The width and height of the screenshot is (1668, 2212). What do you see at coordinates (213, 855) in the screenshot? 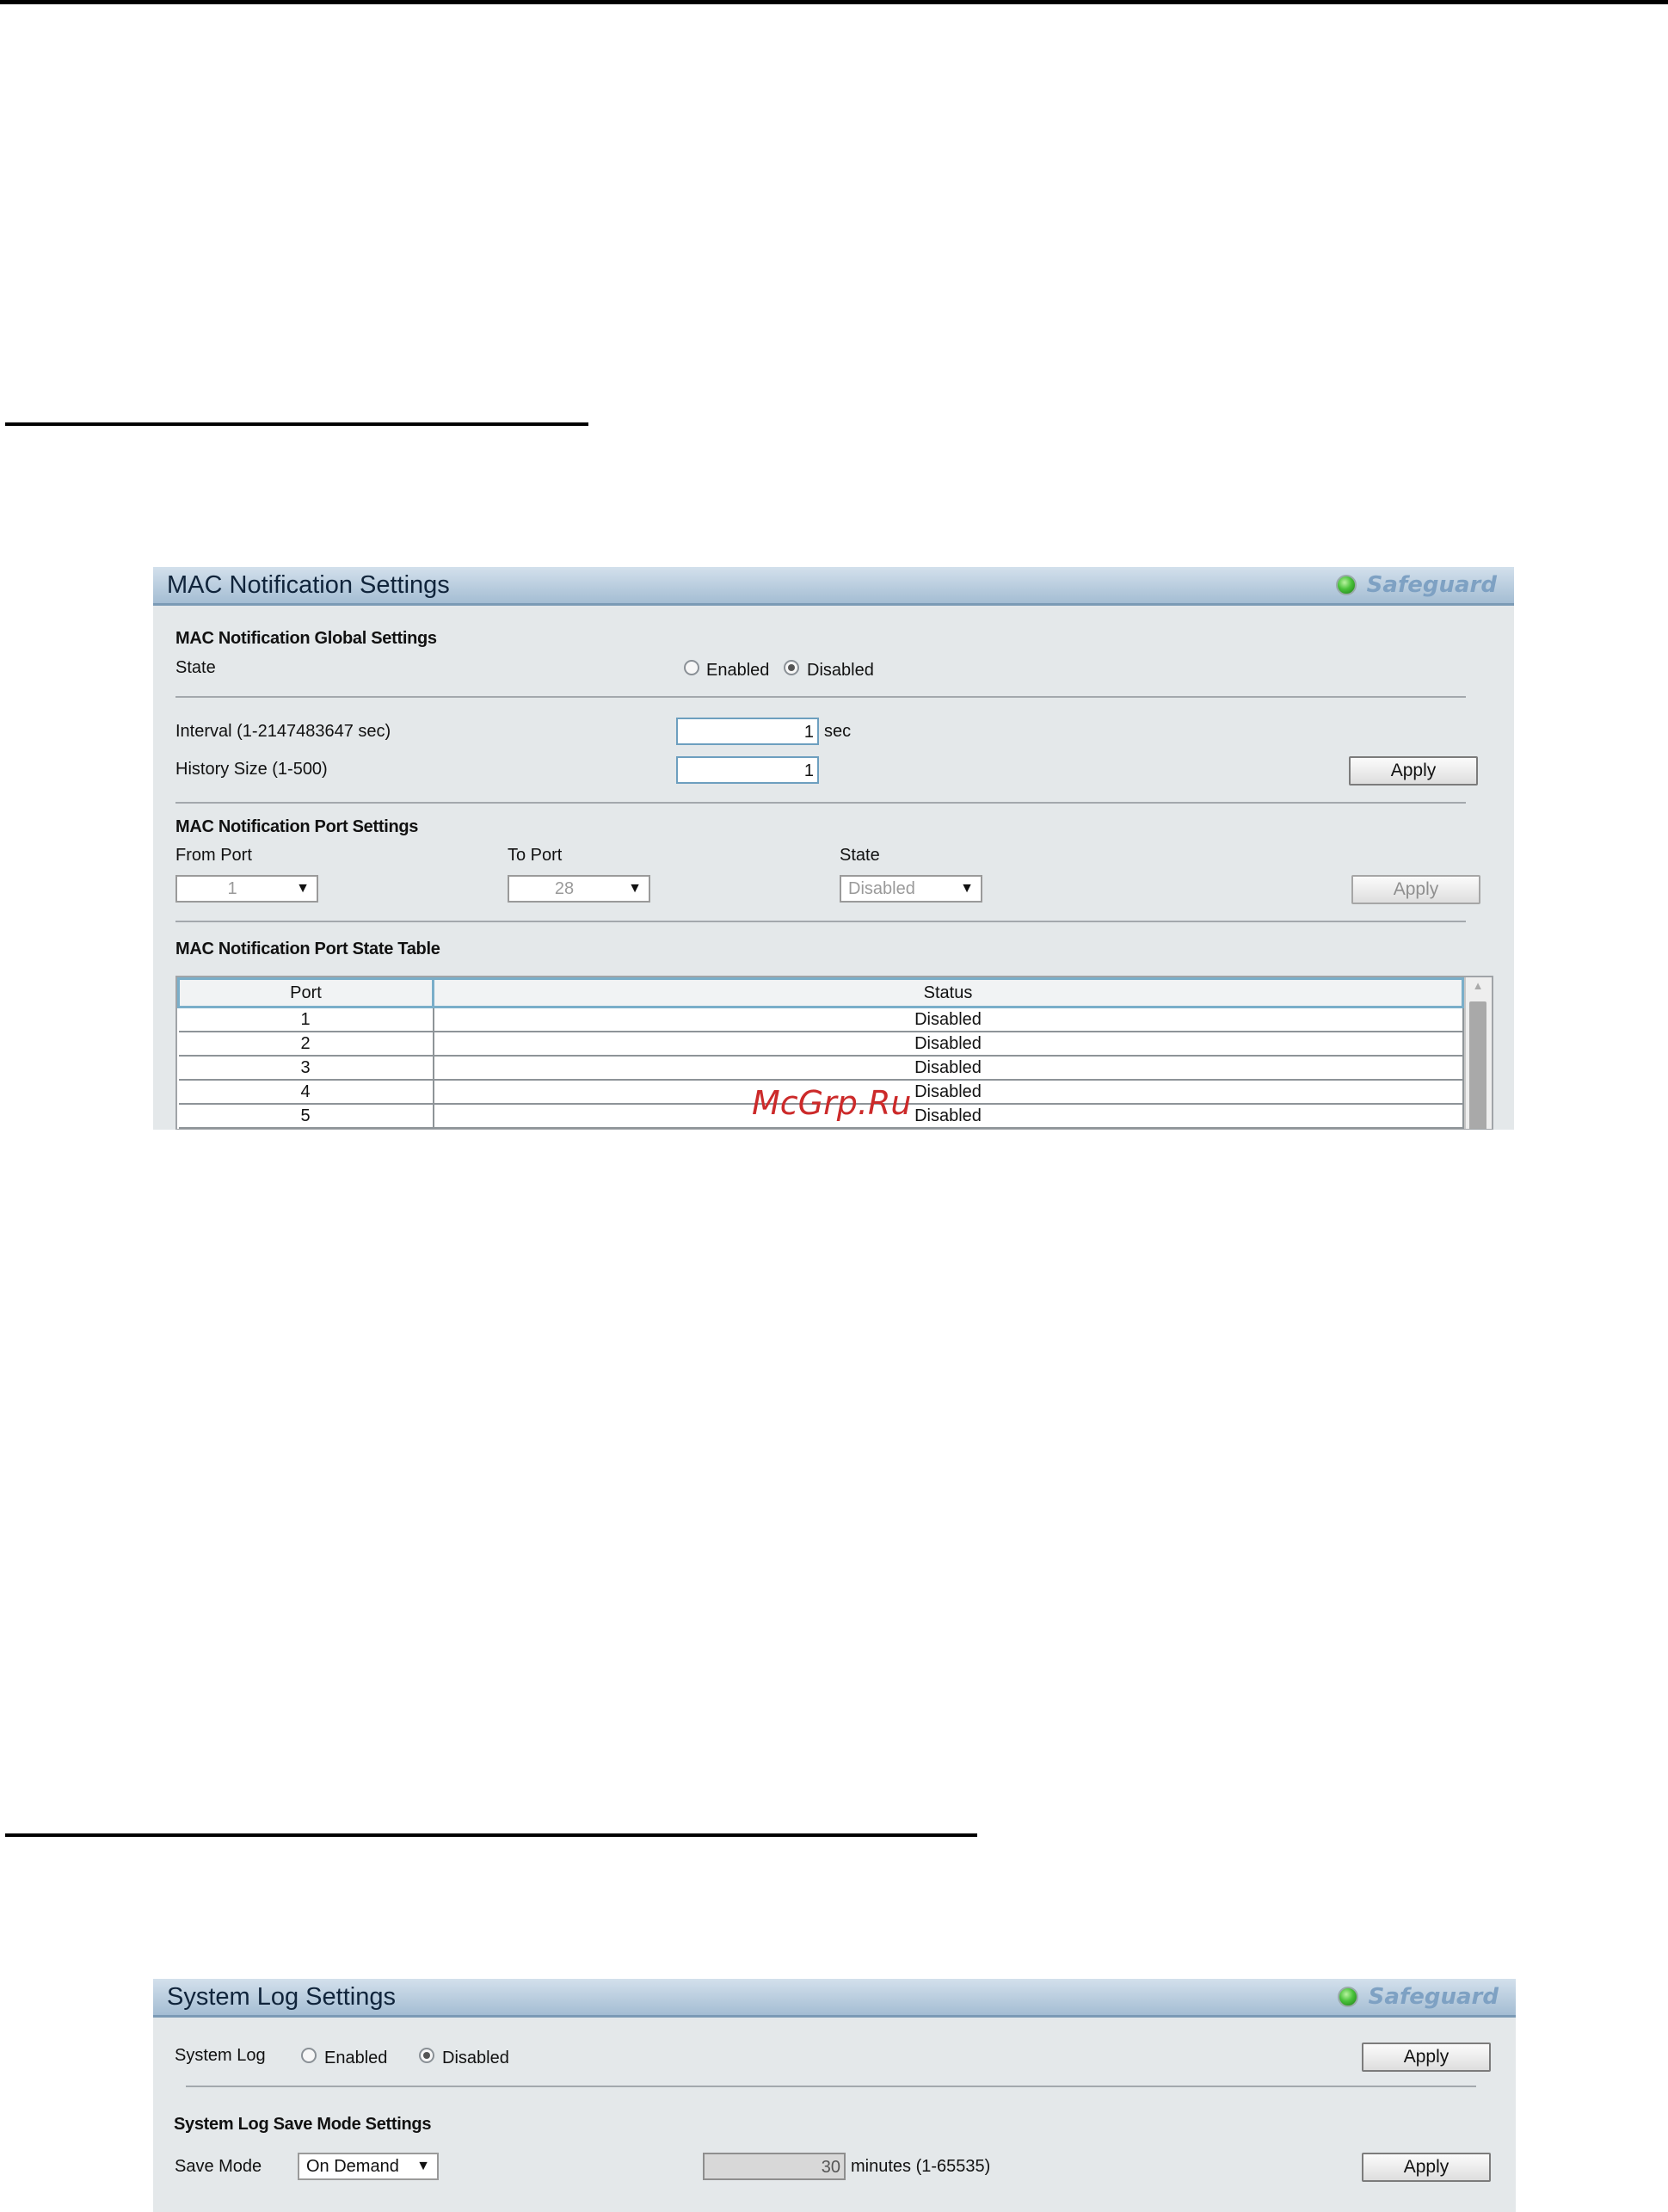
I see `from-port-label: From Port` at bounding box center [213, 855].